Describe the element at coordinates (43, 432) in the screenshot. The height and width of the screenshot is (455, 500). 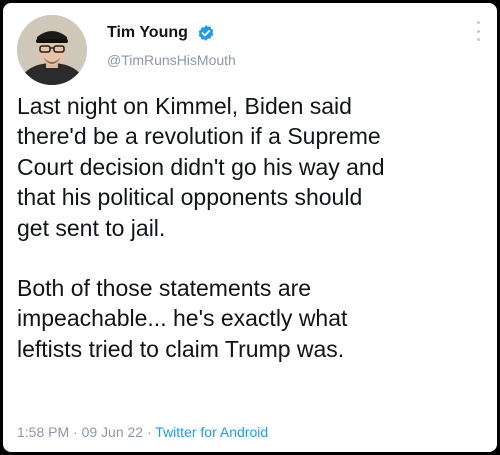
I see `tweet-time: 1:58 PM` at that location.